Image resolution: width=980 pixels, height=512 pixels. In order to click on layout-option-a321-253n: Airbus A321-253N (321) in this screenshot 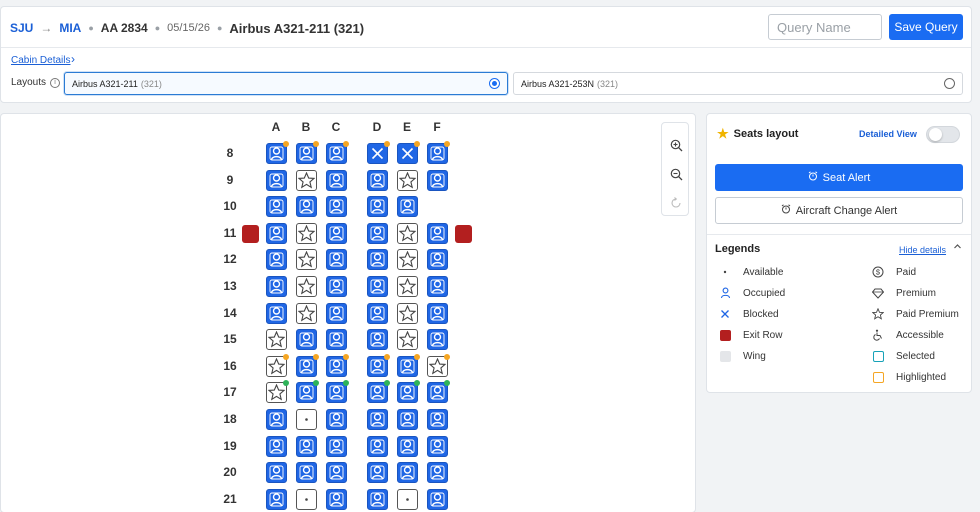, I will do `click(738, 83)`.